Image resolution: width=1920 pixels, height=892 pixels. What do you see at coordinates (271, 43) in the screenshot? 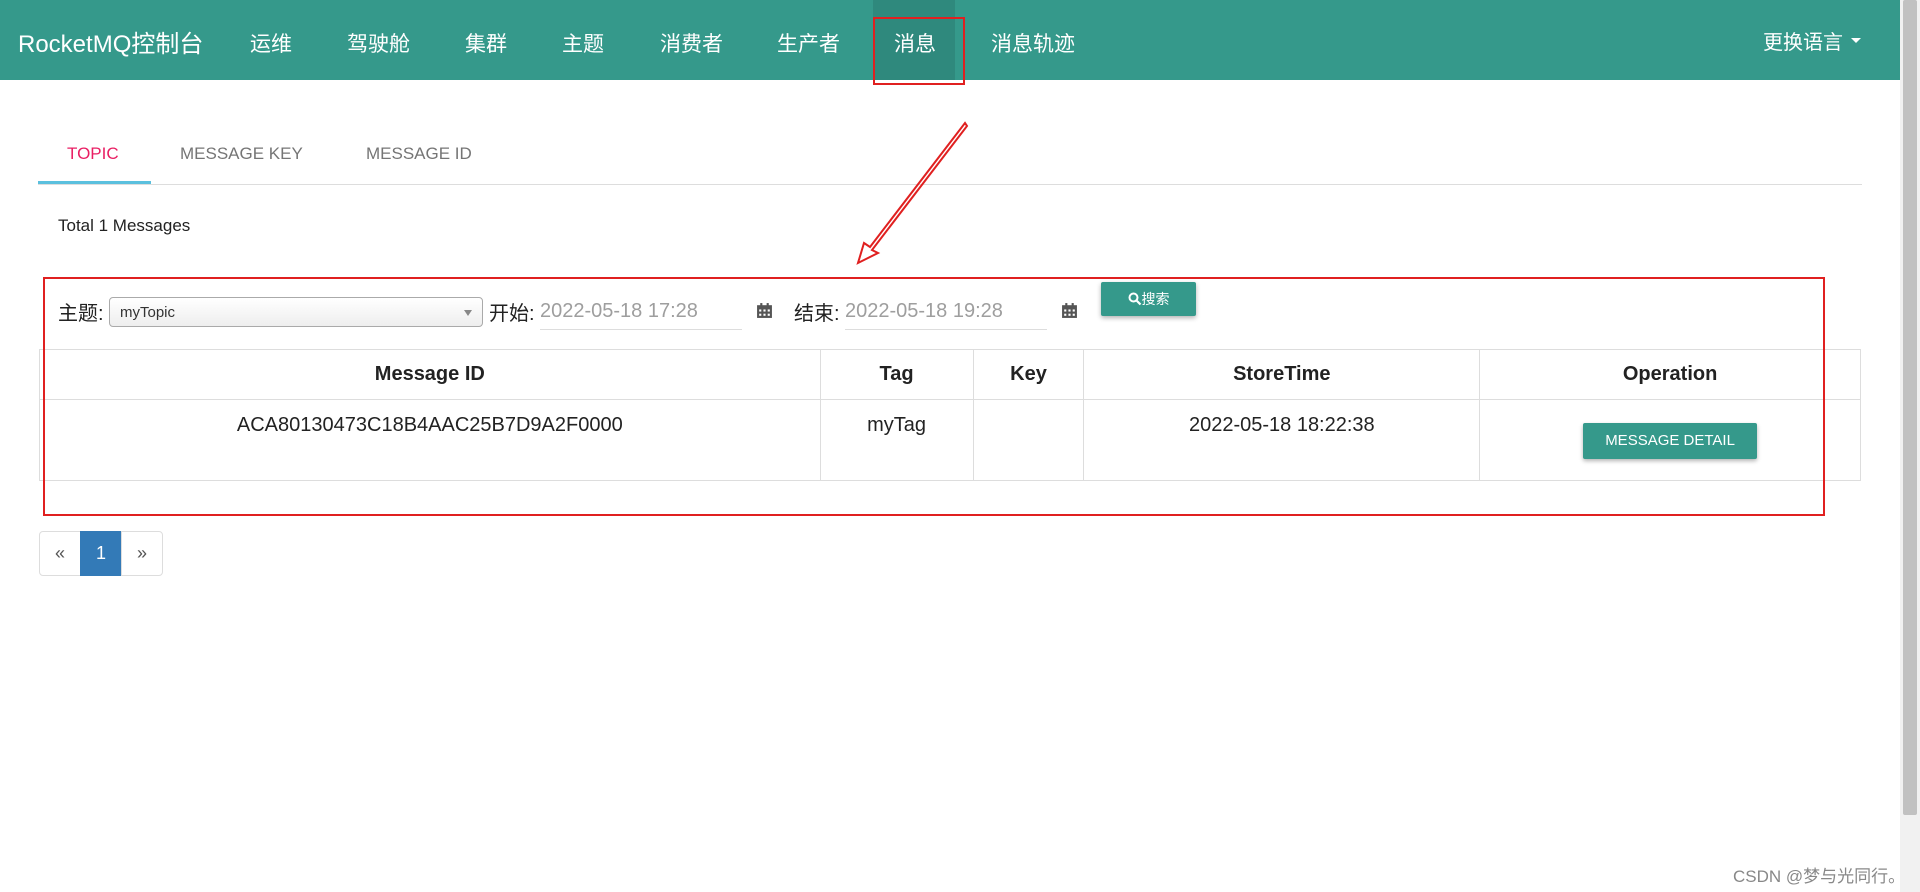
I see `nav-item-ops: 运维` at bounding box center [271, 43].